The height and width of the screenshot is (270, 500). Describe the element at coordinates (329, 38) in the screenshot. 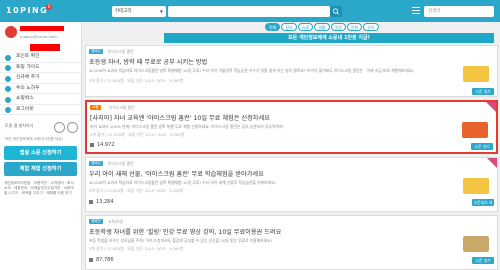

I see `notice-banner: 모든 개인정보에게 소문내 1만원 지급!` at that location.